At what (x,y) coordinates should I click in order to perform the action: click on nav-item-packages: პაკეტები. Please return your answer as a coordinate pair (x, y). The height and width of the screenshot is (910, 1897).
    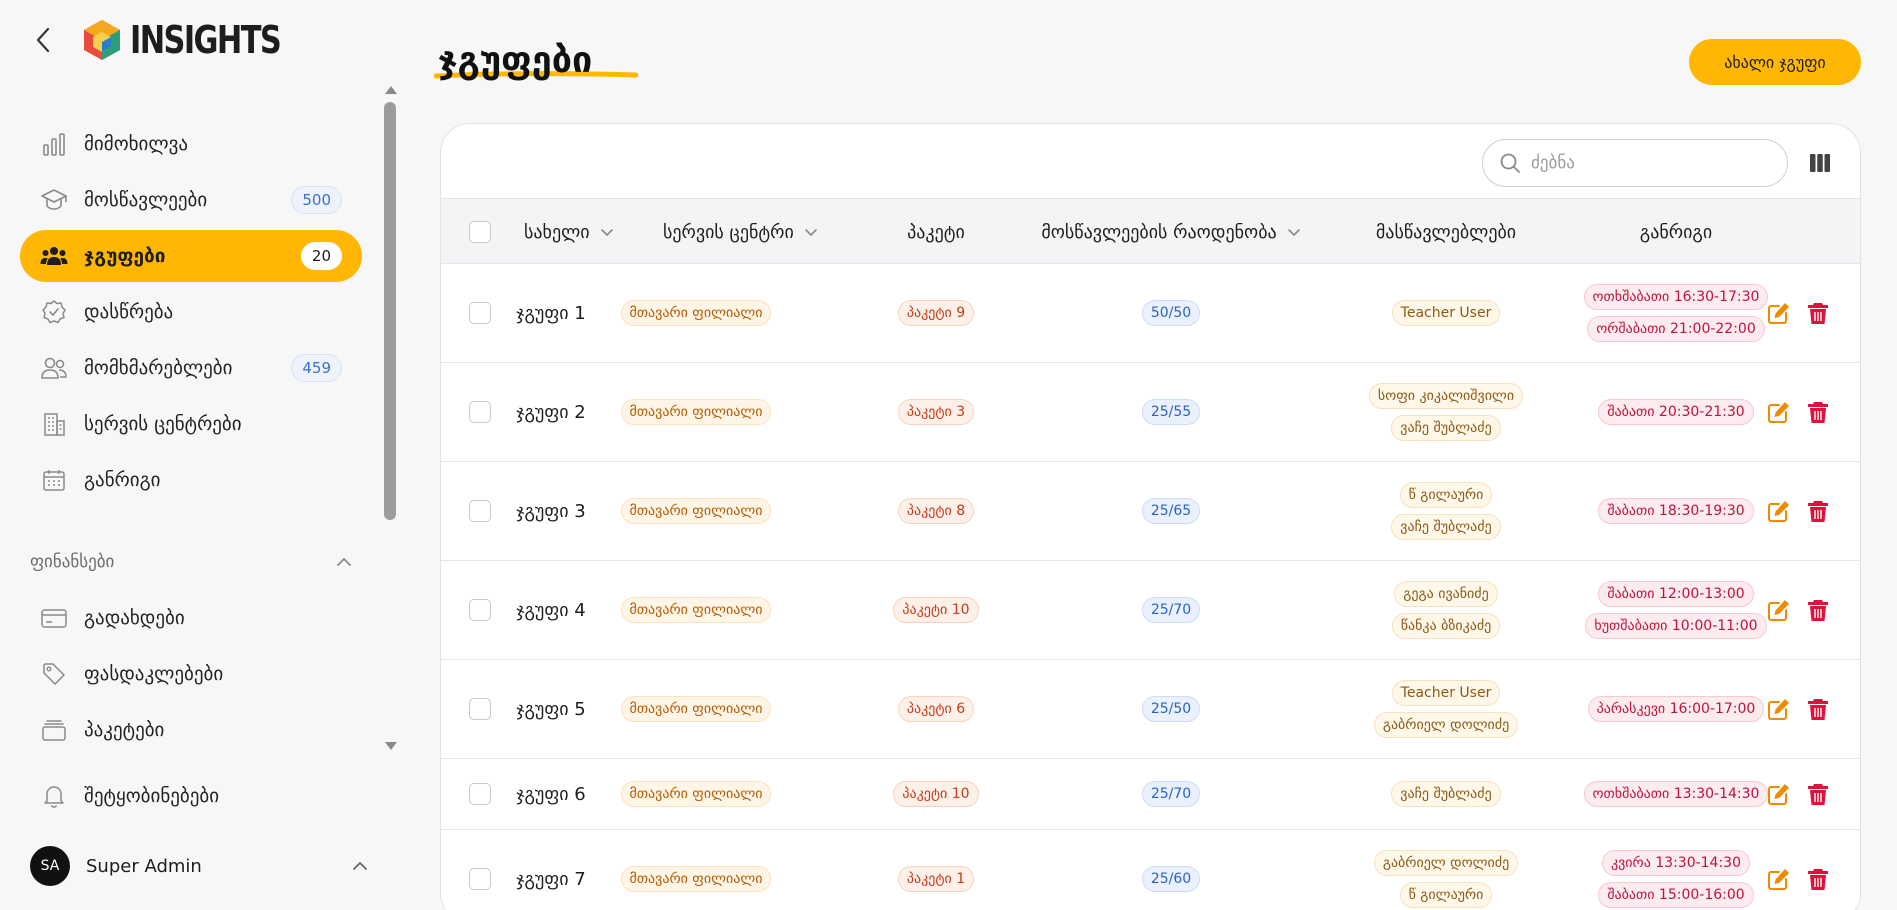
    Looking at the image, I should click on (191, 730).